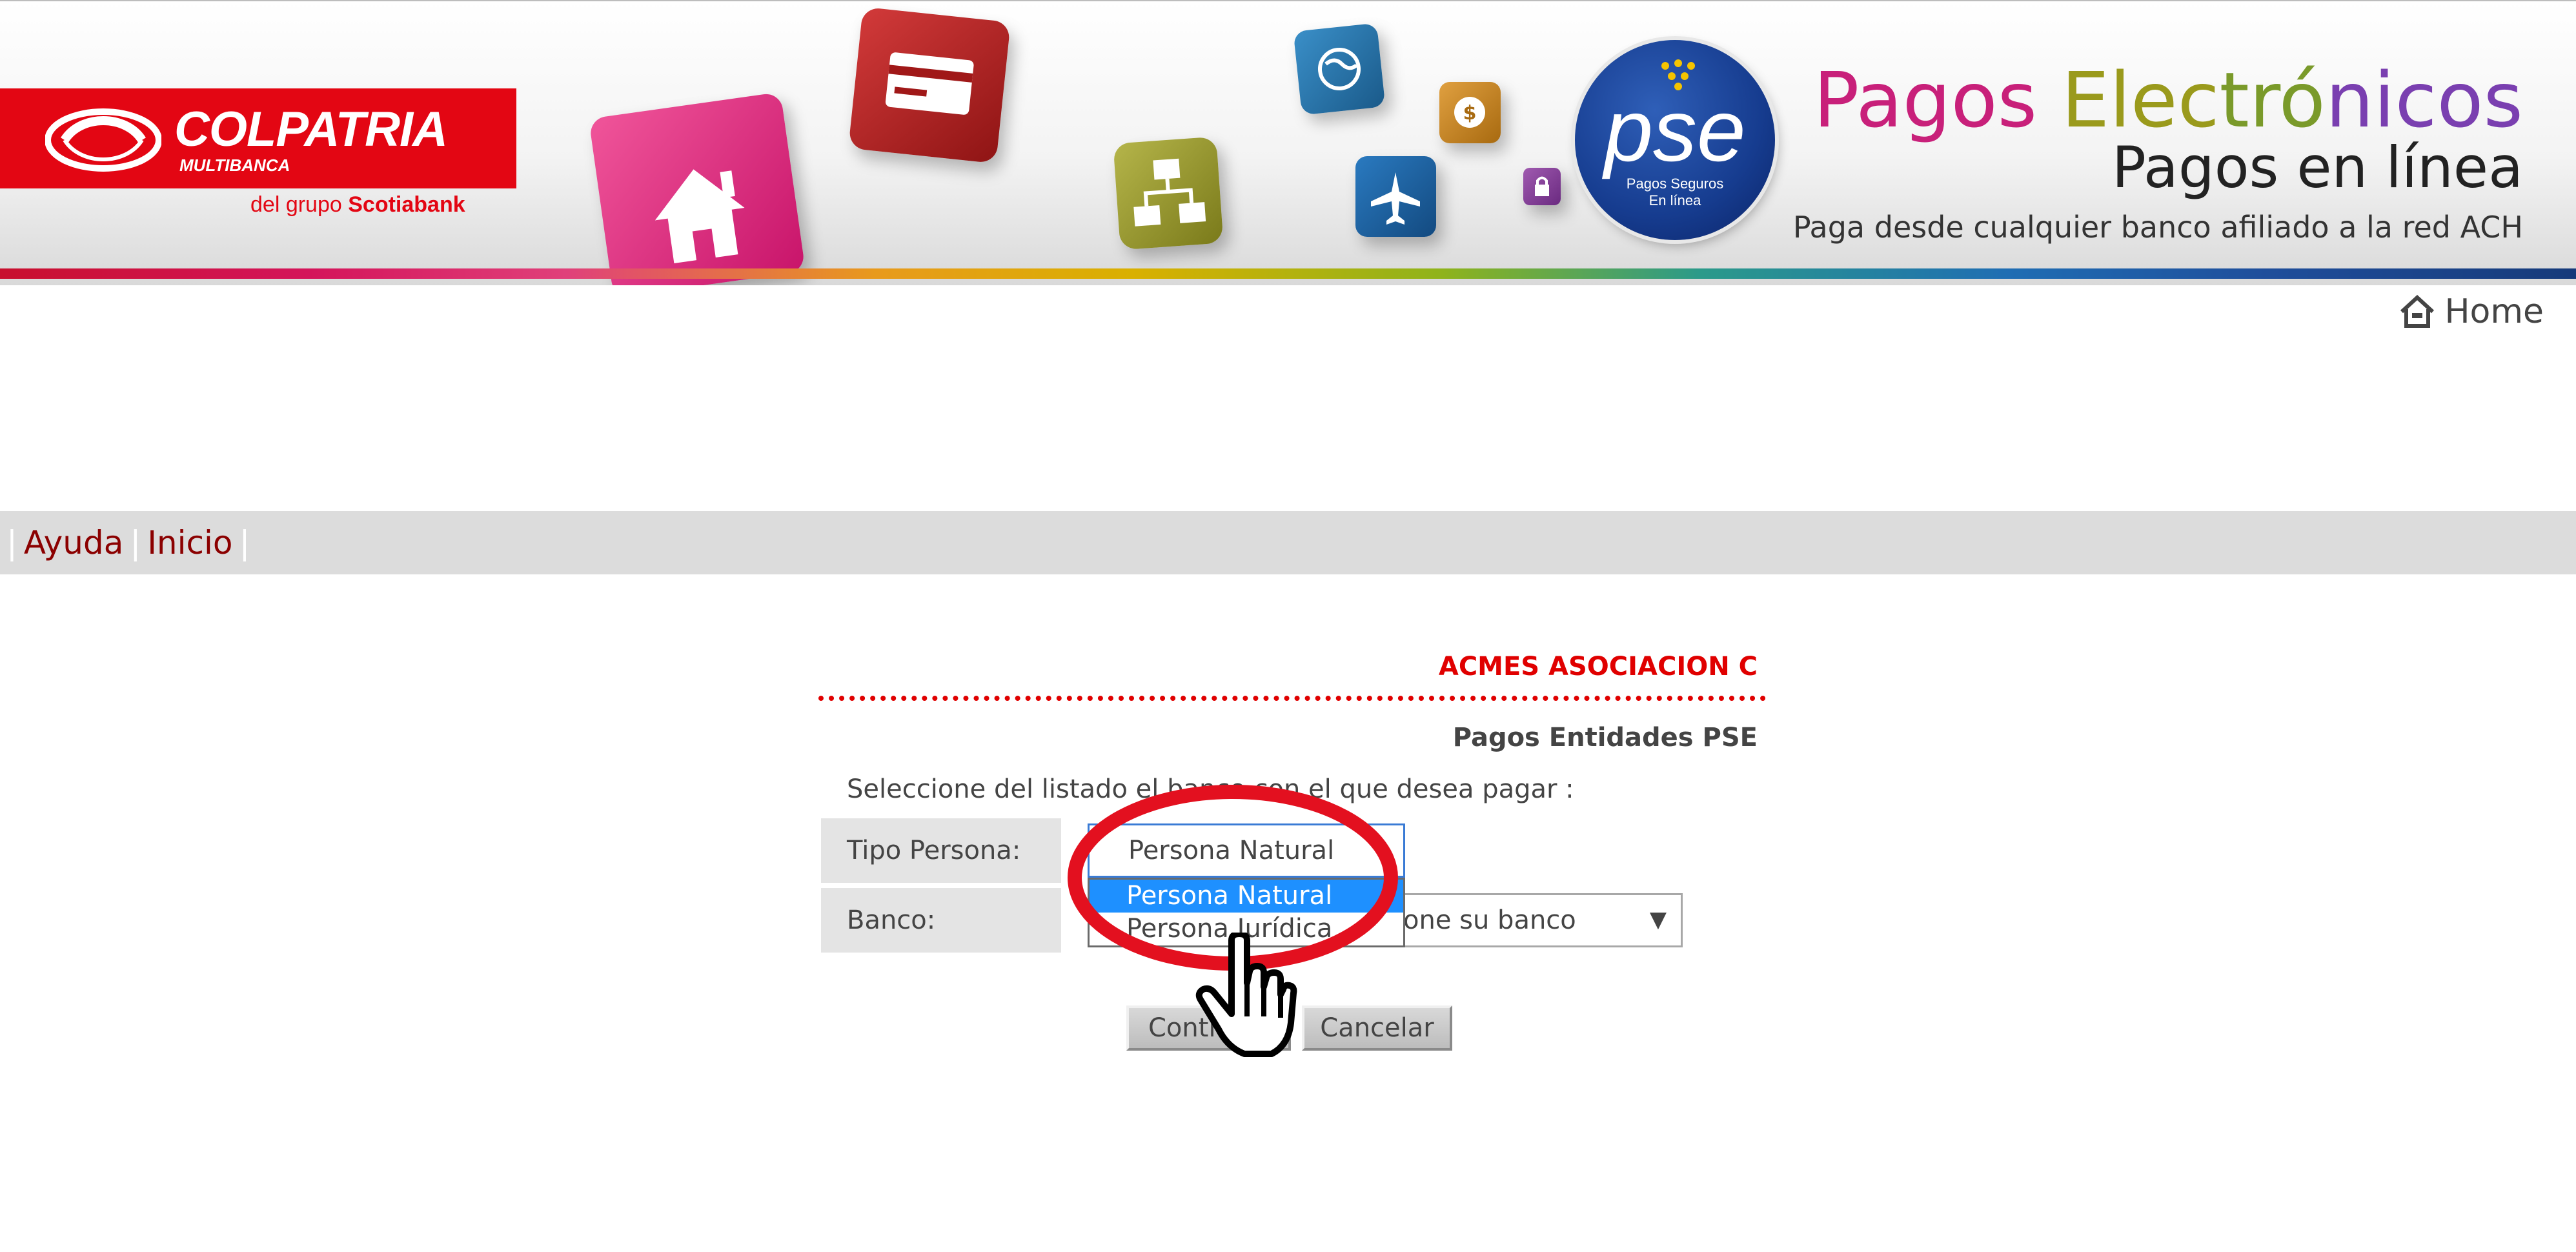 This screenshot has width=2576, height=1252. I want to click on colpatria-swirl-icon, so click(103, 140).